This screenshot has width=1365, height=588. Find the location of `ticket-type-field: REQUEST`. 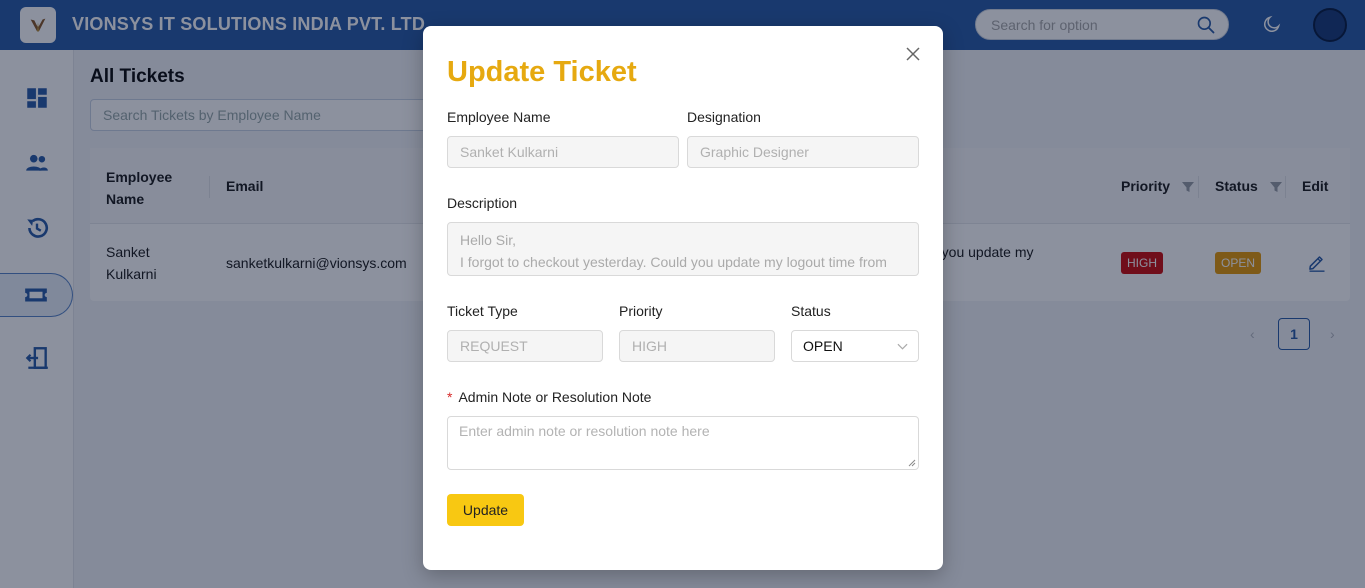

ticket-type-field: REQUEST is located at coordinates (525, 346).